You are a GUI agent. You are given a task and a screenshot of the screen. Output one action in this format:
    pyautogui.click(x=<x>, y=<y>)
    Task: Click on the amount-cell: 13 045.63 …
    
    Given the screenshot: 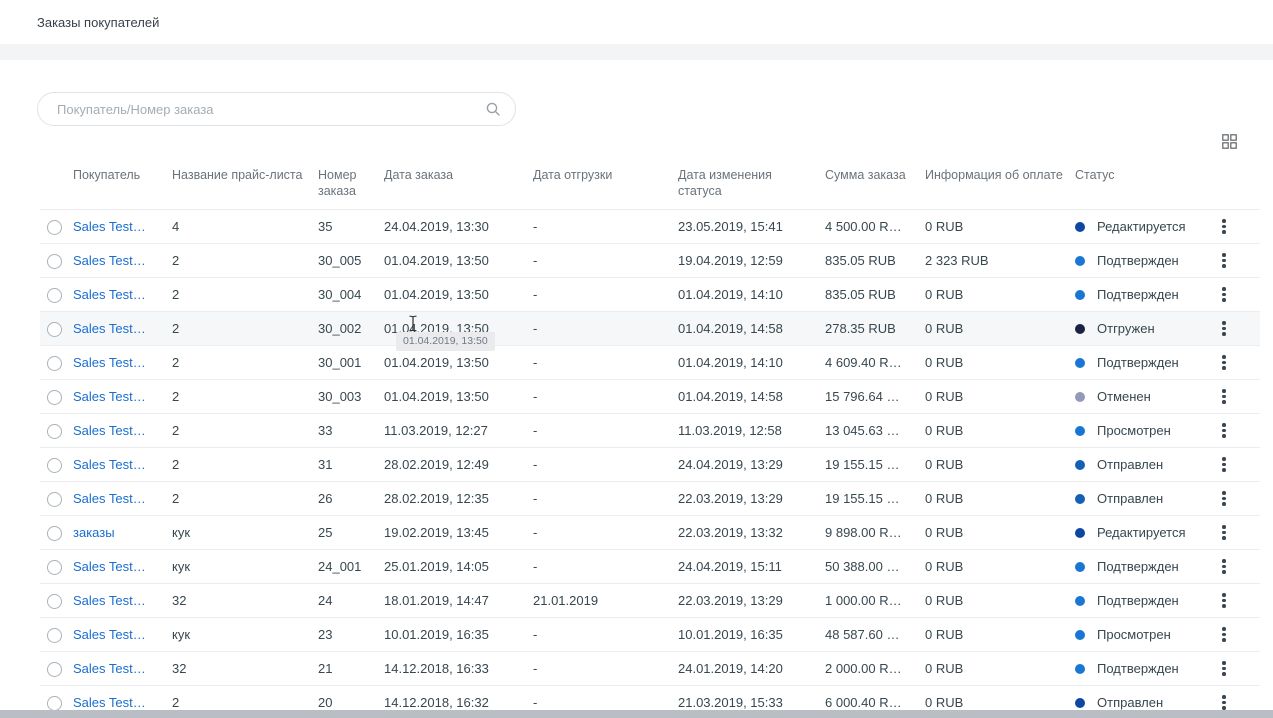 What is the action you would take?
    pyautogui.click(x=875, y=430)
    